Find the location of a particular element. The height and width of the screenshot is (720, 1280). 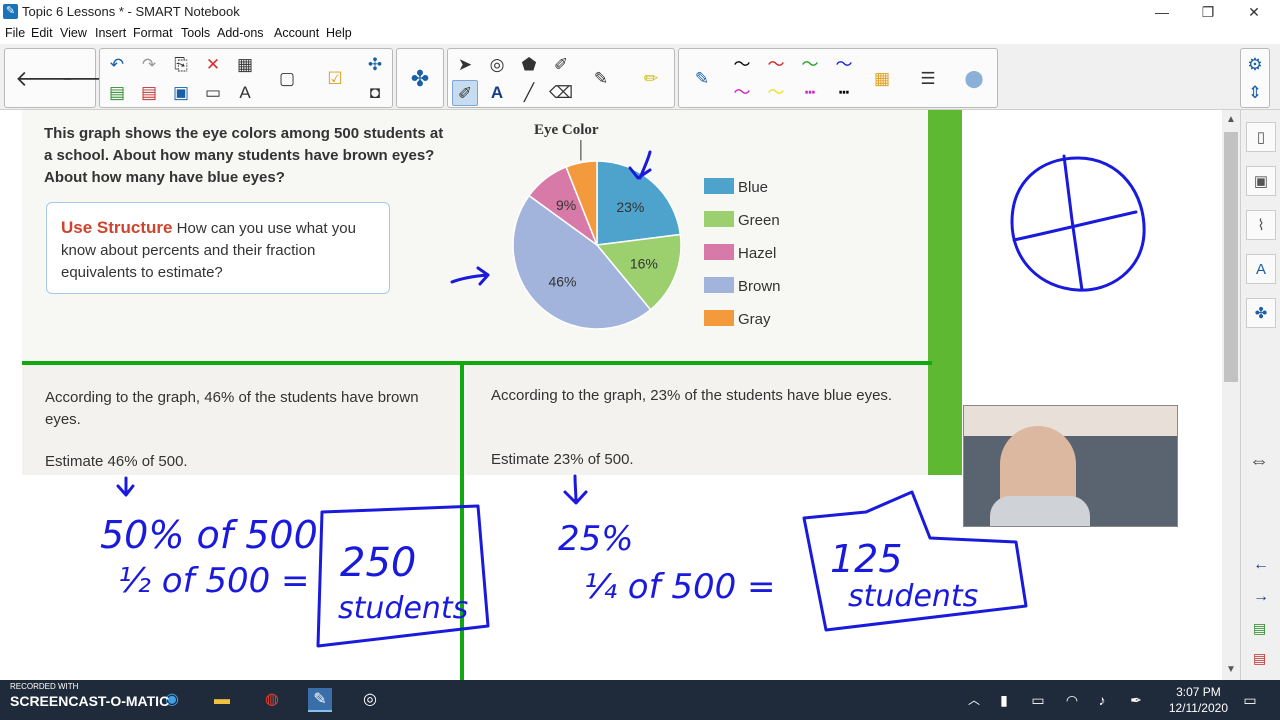

export-pdf-icon: ▤ is located at coordinates (149, 93).